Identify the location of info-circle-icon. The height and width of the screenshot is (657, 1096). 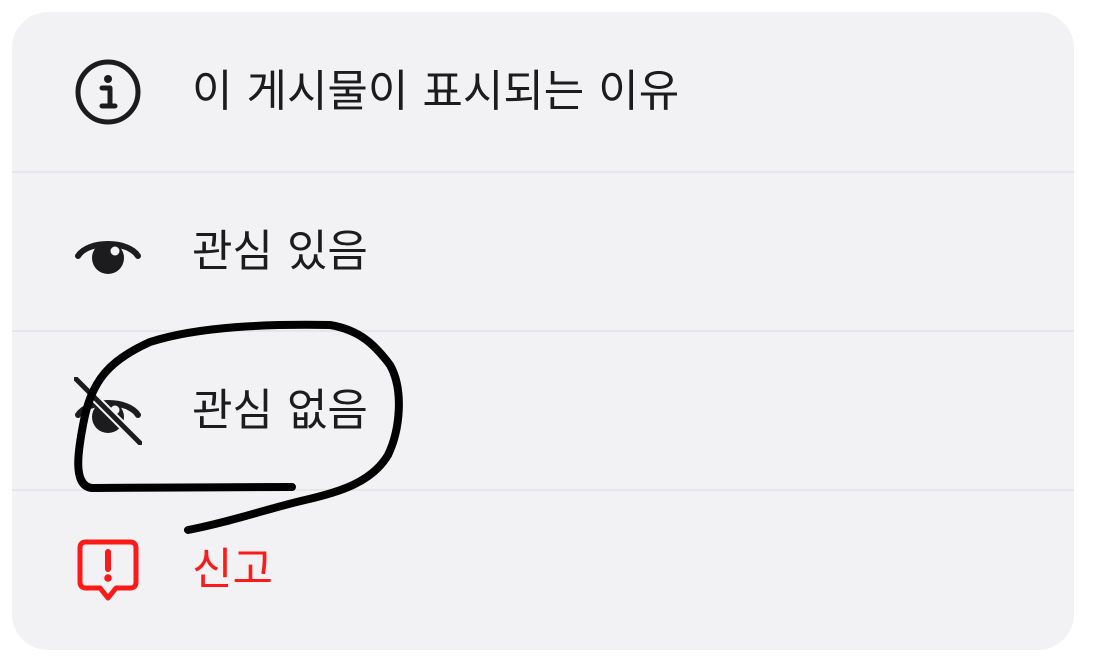
(108, 92).